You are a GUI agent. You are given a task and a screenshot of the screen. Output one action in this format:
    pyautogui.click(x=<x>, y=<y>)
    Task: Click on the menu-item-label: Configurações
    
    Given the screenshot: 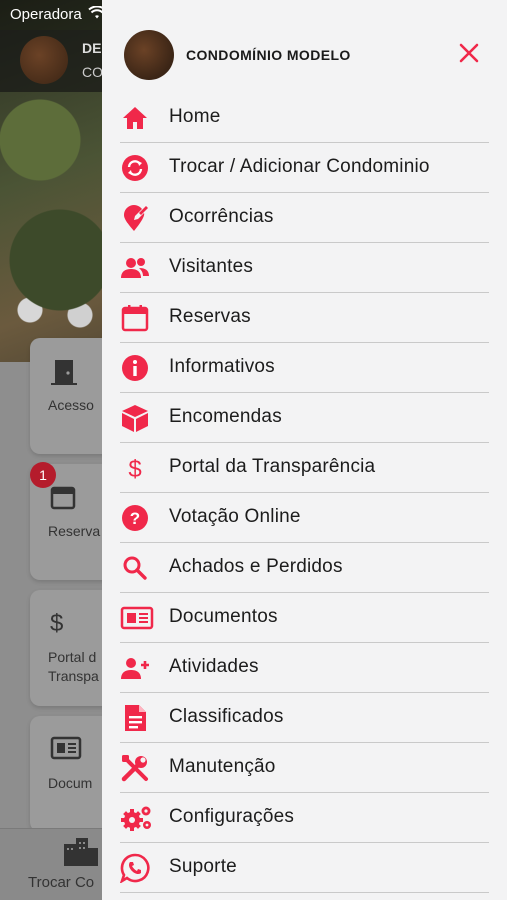 What is the action you would take?
    pyautogui.click(x=232, y=816)
    